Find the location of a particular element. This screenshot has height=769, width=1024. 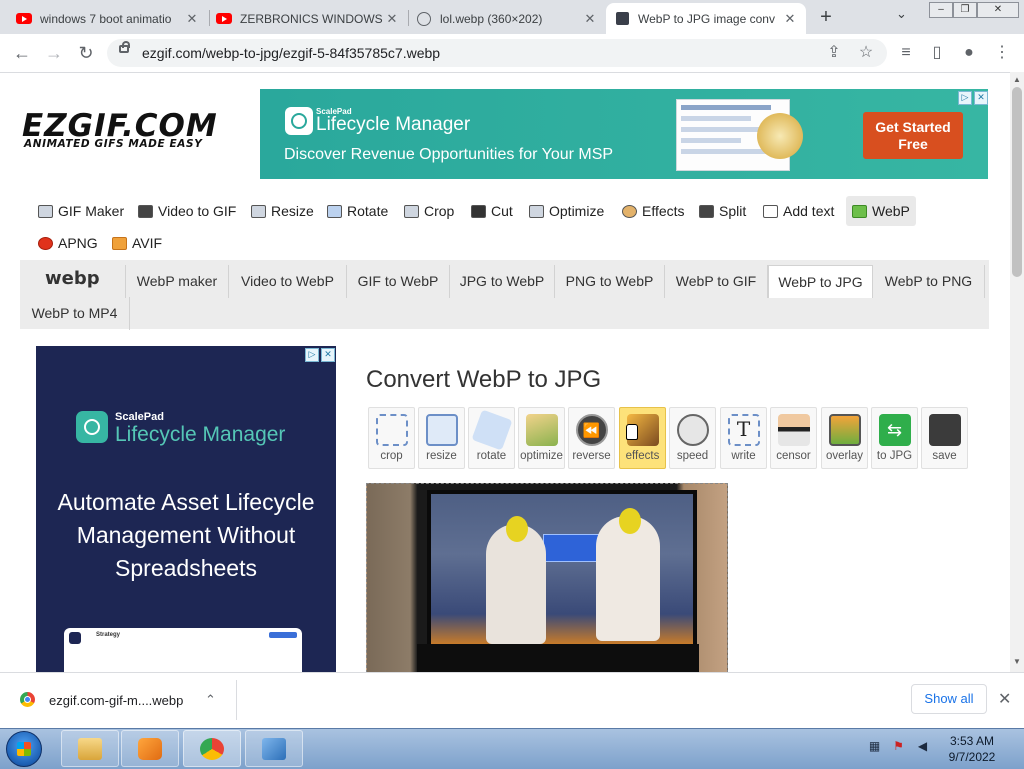

nav-add-text: Add text is located at coordinates (798, 211).